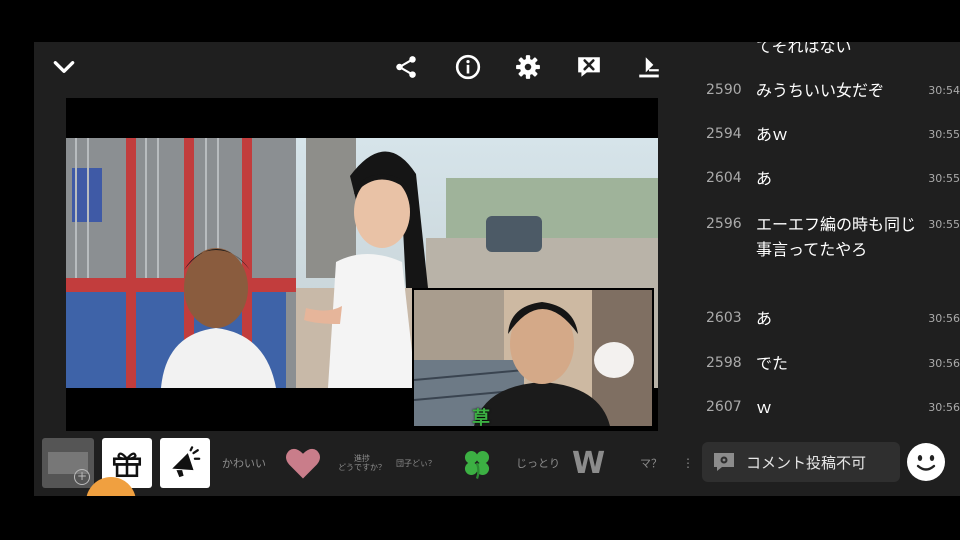  I want to click on megaphone-tile, so click(185, 463).